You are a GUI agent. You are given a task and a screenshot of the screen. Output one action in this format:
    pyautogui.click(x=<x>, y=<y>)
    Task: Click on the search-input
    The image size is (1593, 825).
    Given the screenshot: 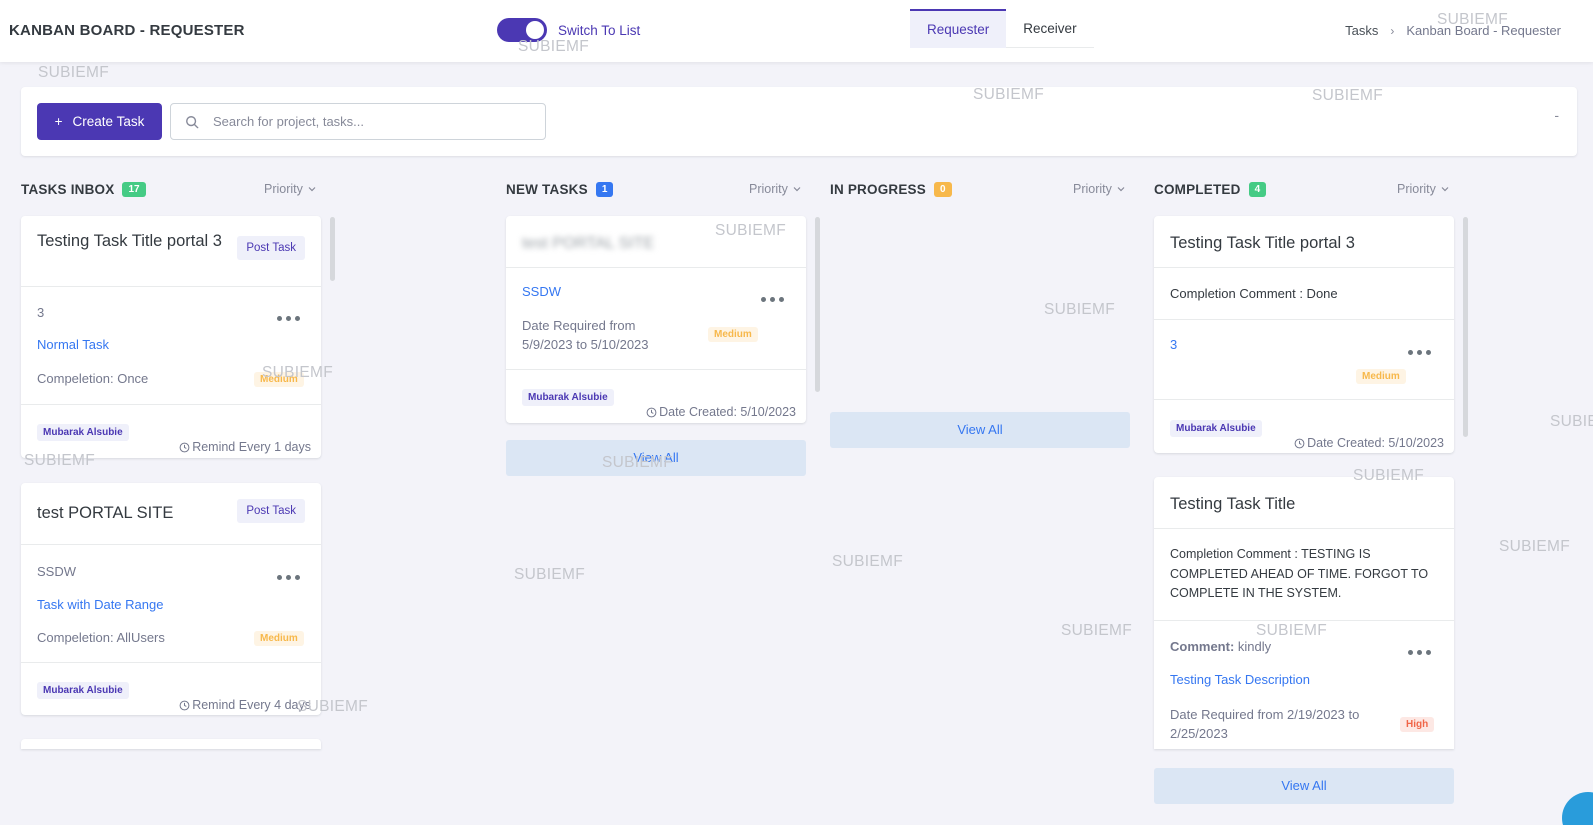 What is the action you would take?
    pyautogui.click(x=373, y=121)
    